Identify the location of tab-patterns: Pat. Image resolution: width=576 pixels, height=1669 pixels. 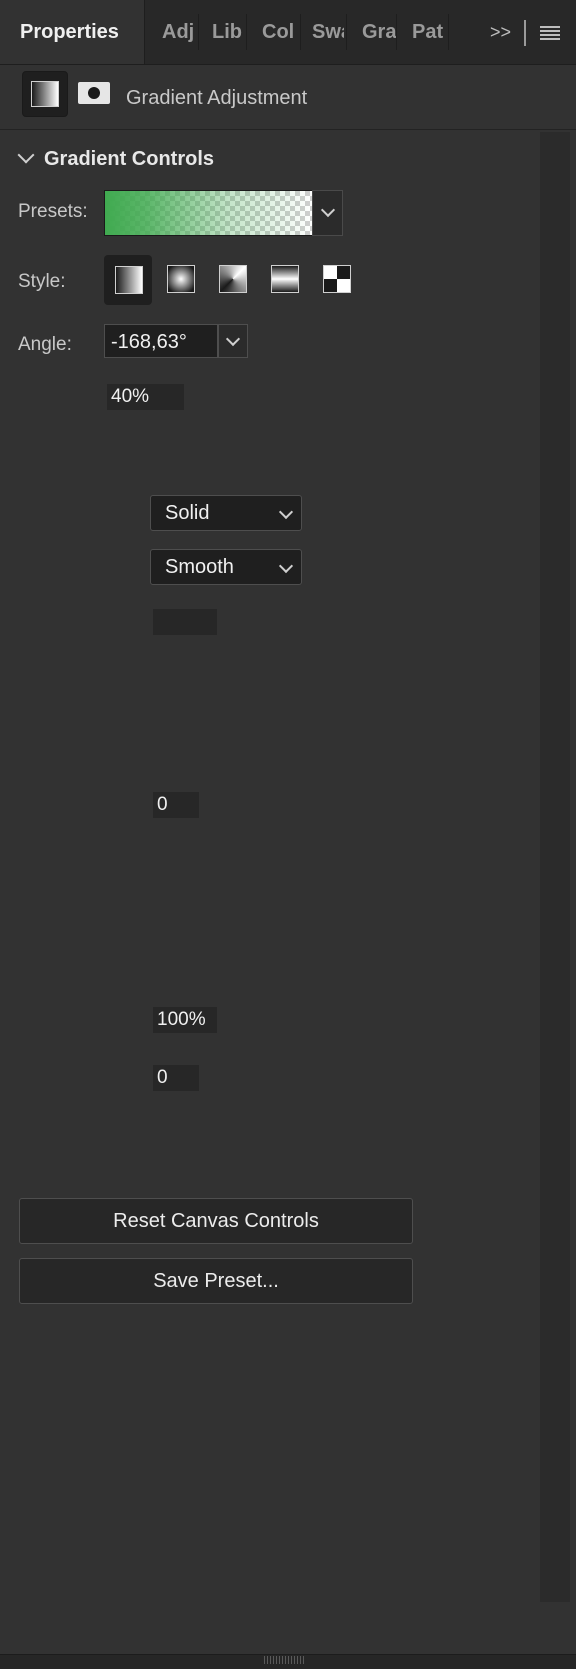
(430, 32).